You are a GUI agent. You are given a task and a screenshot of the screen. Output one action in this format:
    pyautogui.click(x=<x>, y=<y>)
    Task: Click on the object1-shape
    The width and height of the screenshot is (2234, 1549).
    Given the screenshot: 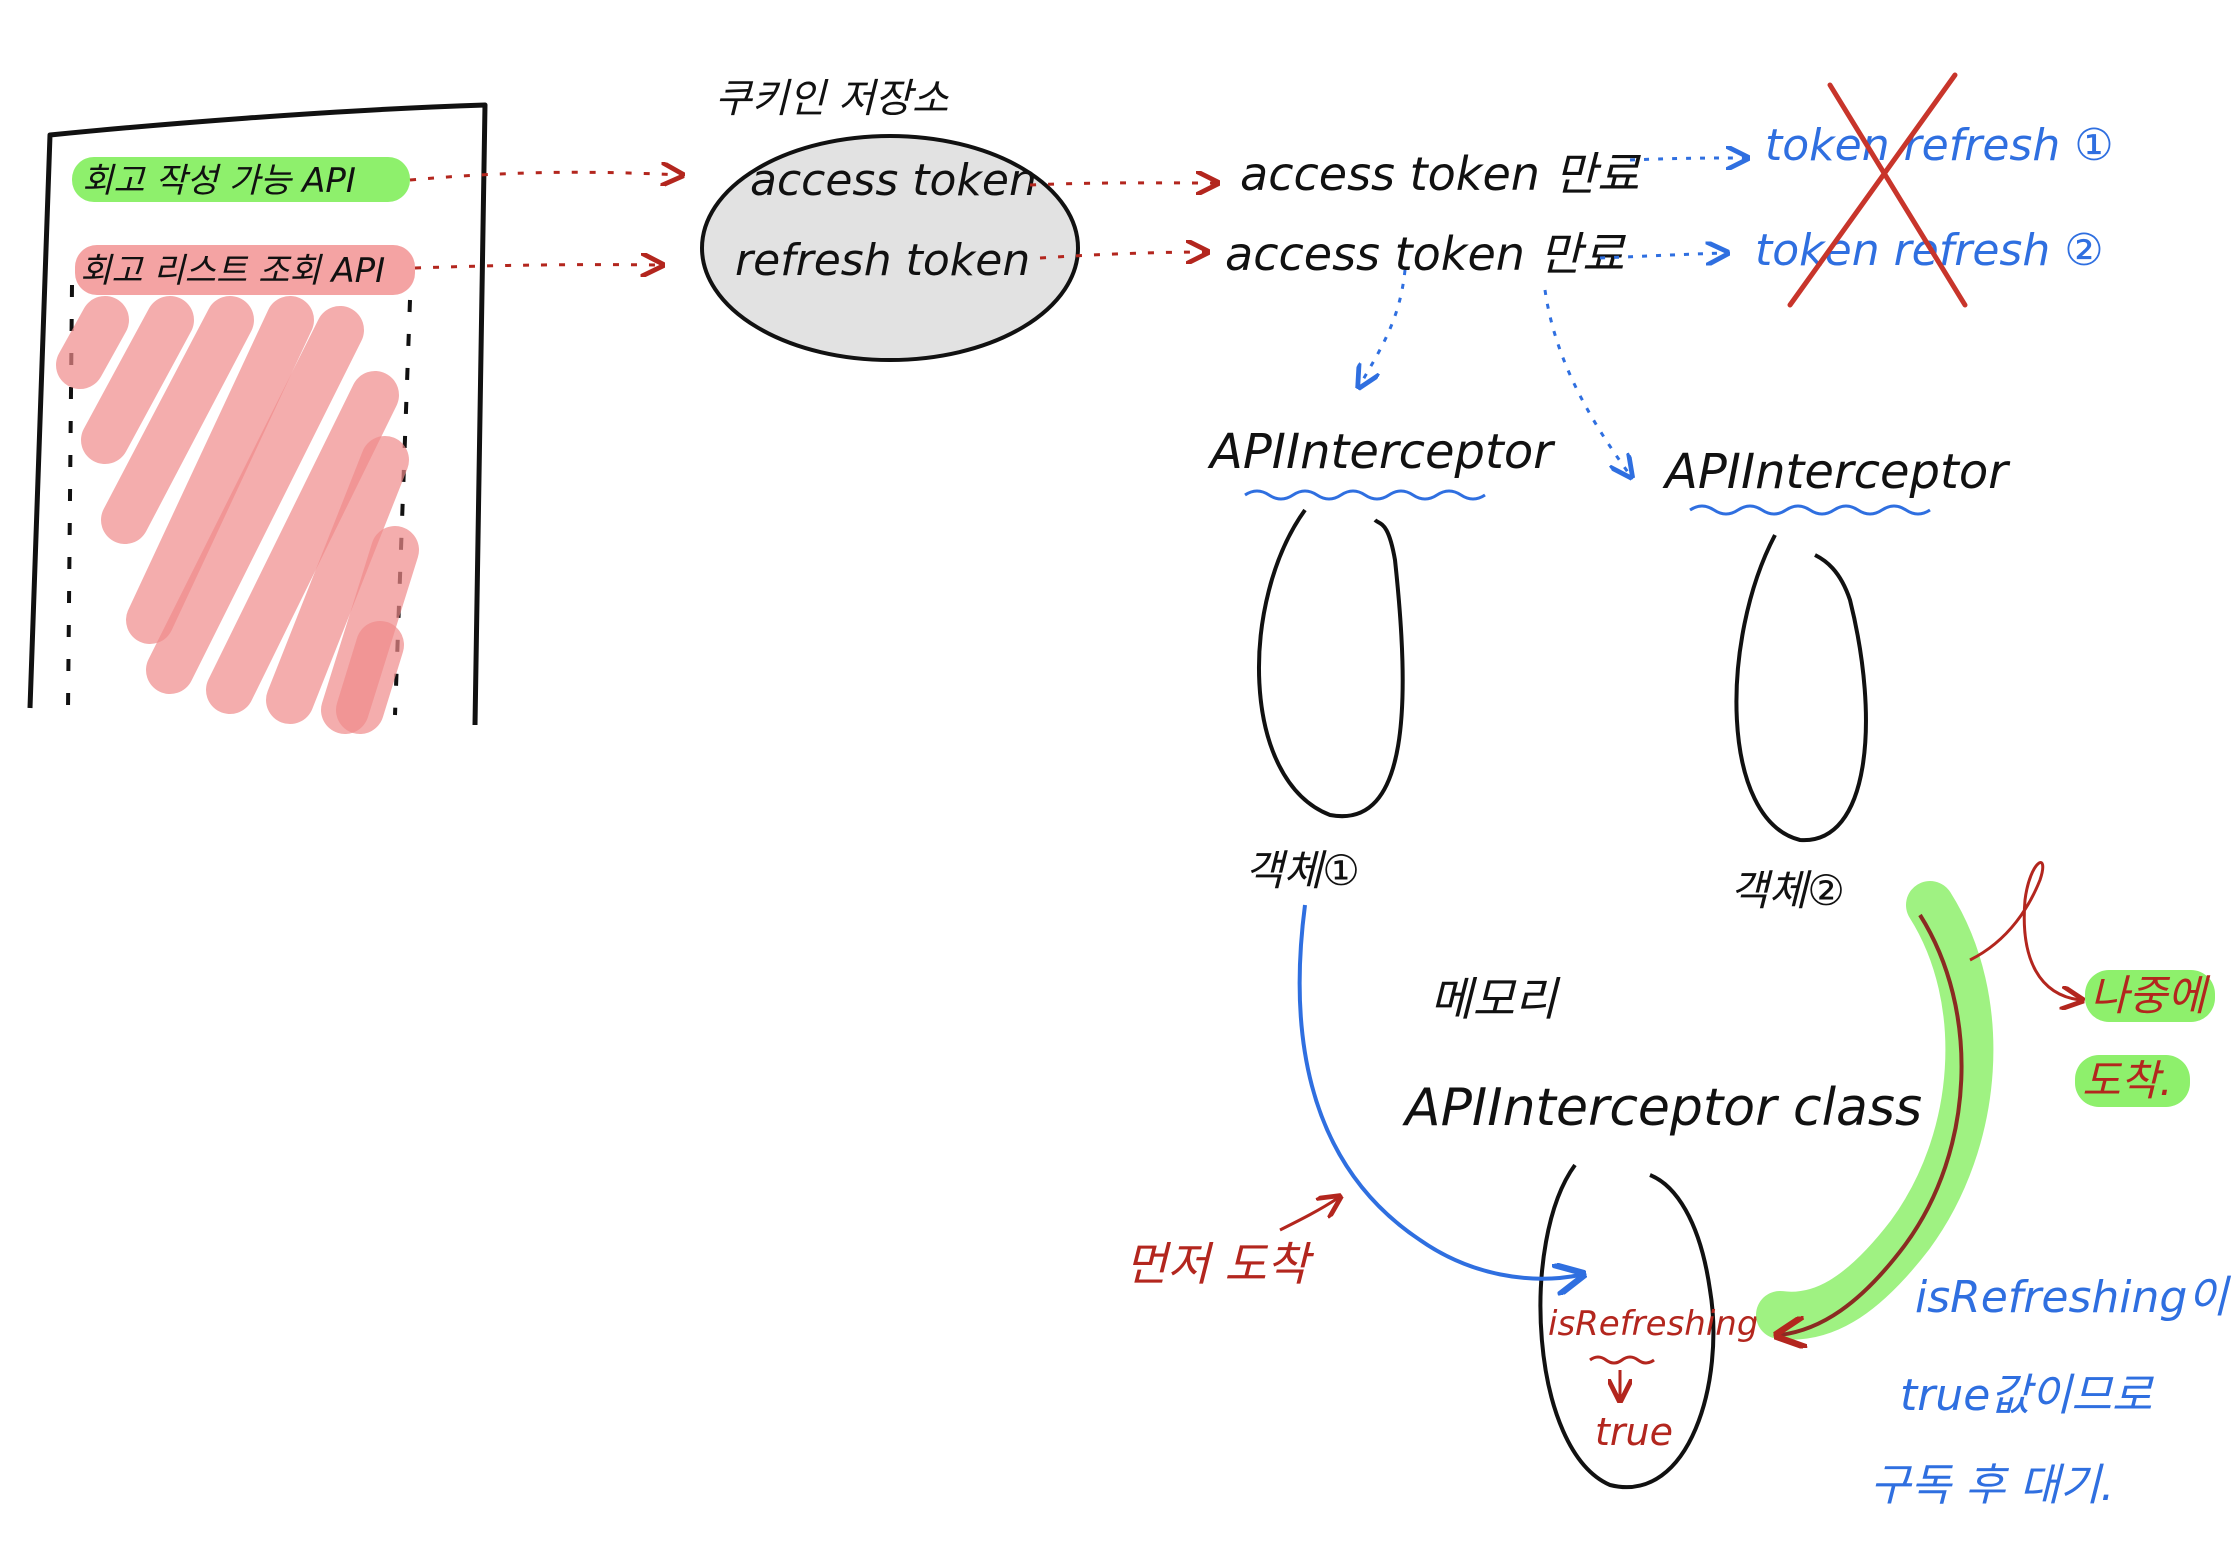 What is the action you would take?
    pyautogui.click(x=1331, y=663)
    